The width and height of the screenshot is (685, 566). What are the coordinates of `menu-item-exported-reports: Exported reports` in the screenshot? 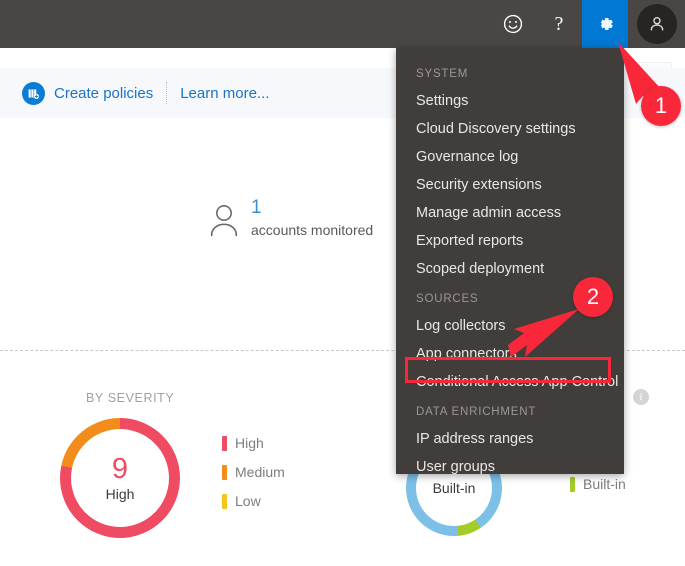 It's located at (510, 241).